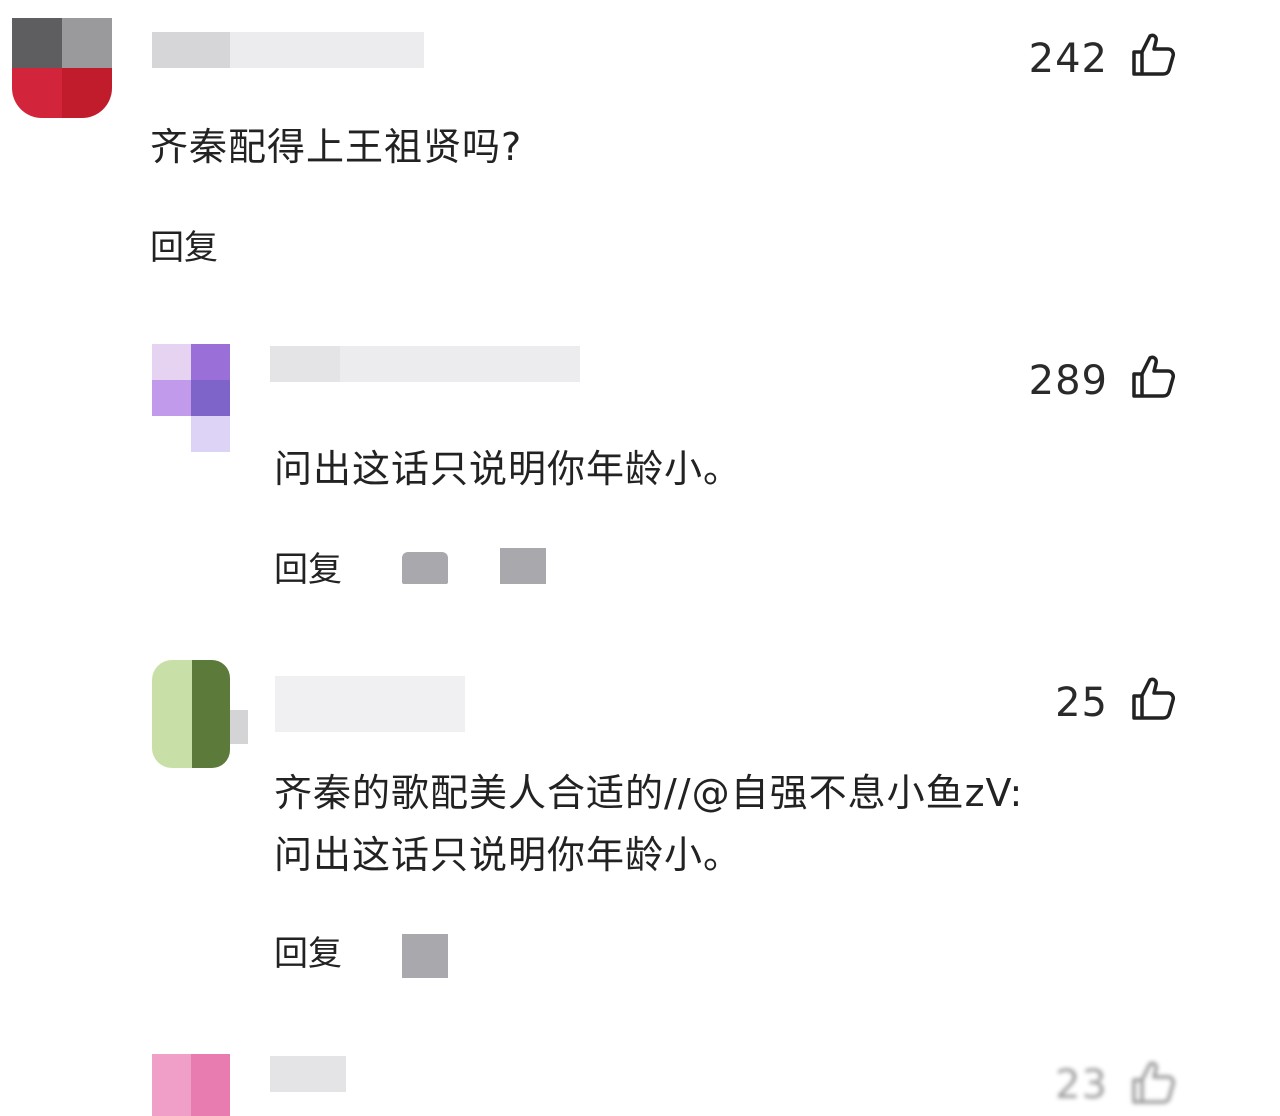 The height and width of the screenshot is (1116, 1280). What do you see at coordinates (336, 147) in the screenshot?
I see `comment-text: 齐秦配得上王祖贤吗?` at bounding box center [336, 147].